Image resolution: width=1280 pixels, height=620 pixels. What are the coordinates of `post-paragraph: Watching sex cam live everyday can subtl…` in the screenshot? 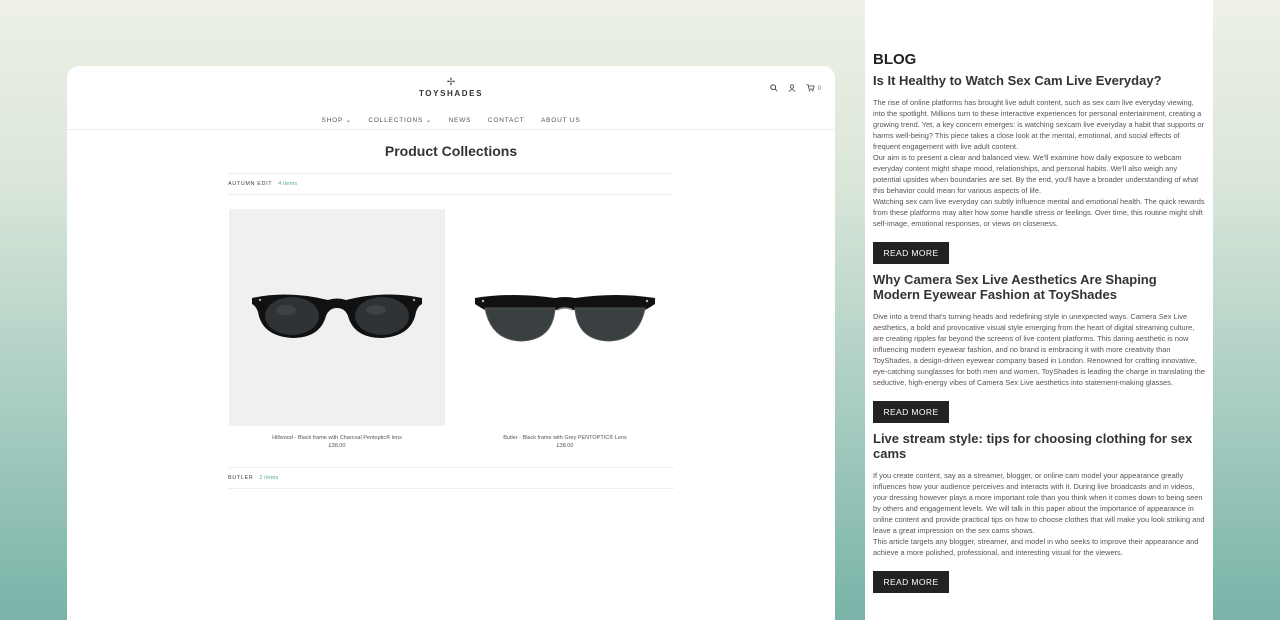 It's located at (1039, 212).